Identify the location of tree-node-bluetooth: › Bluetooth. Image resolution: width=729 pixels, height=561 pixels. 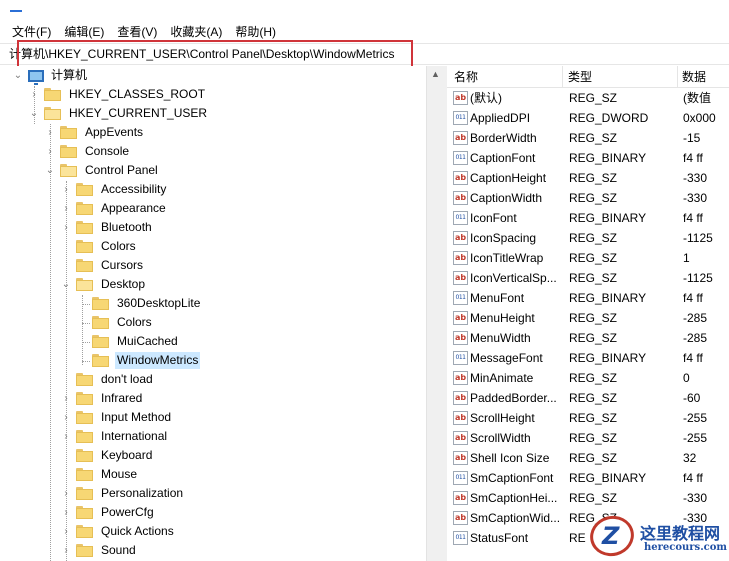
(107, 227).